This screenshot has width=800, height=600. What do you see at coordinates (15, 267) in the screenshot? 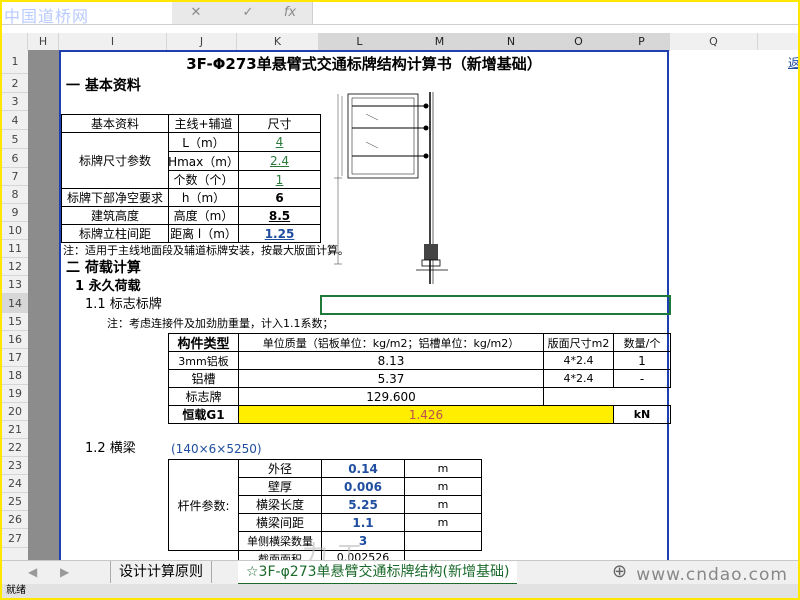
I see `row-header: 12` at bounding box center [15, 267].